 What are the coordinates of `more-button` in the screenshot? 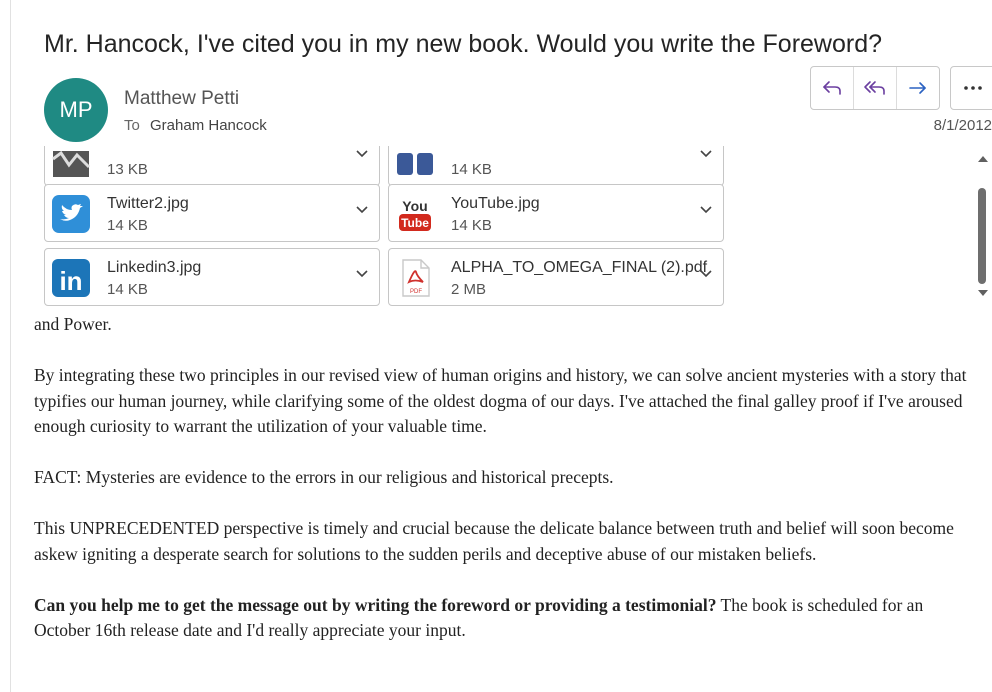 It's located at (971, 88).